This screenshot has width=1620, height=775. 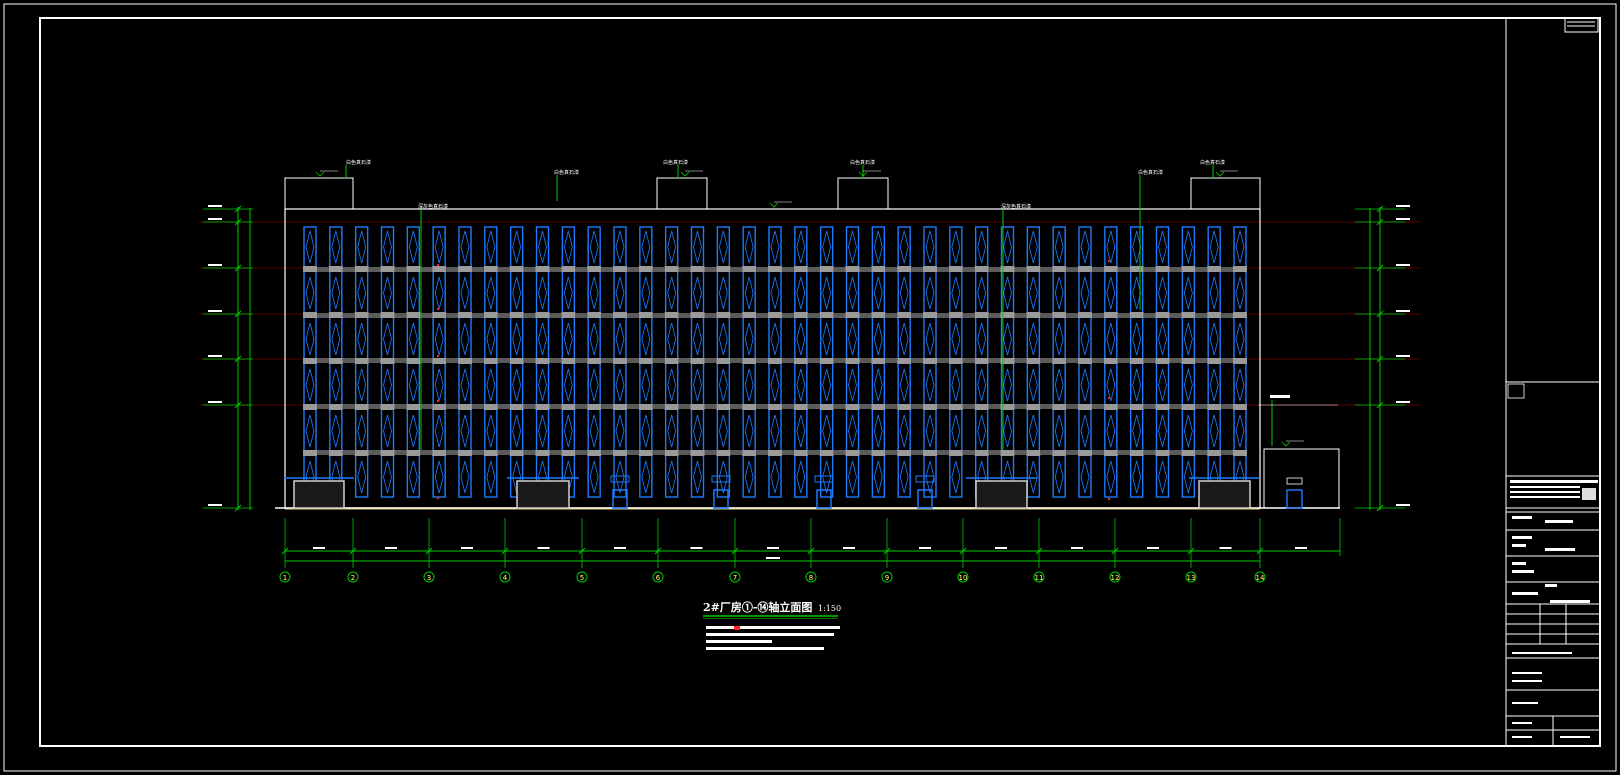 I want to click on axis-dim-value, so click(x=467, y=548).